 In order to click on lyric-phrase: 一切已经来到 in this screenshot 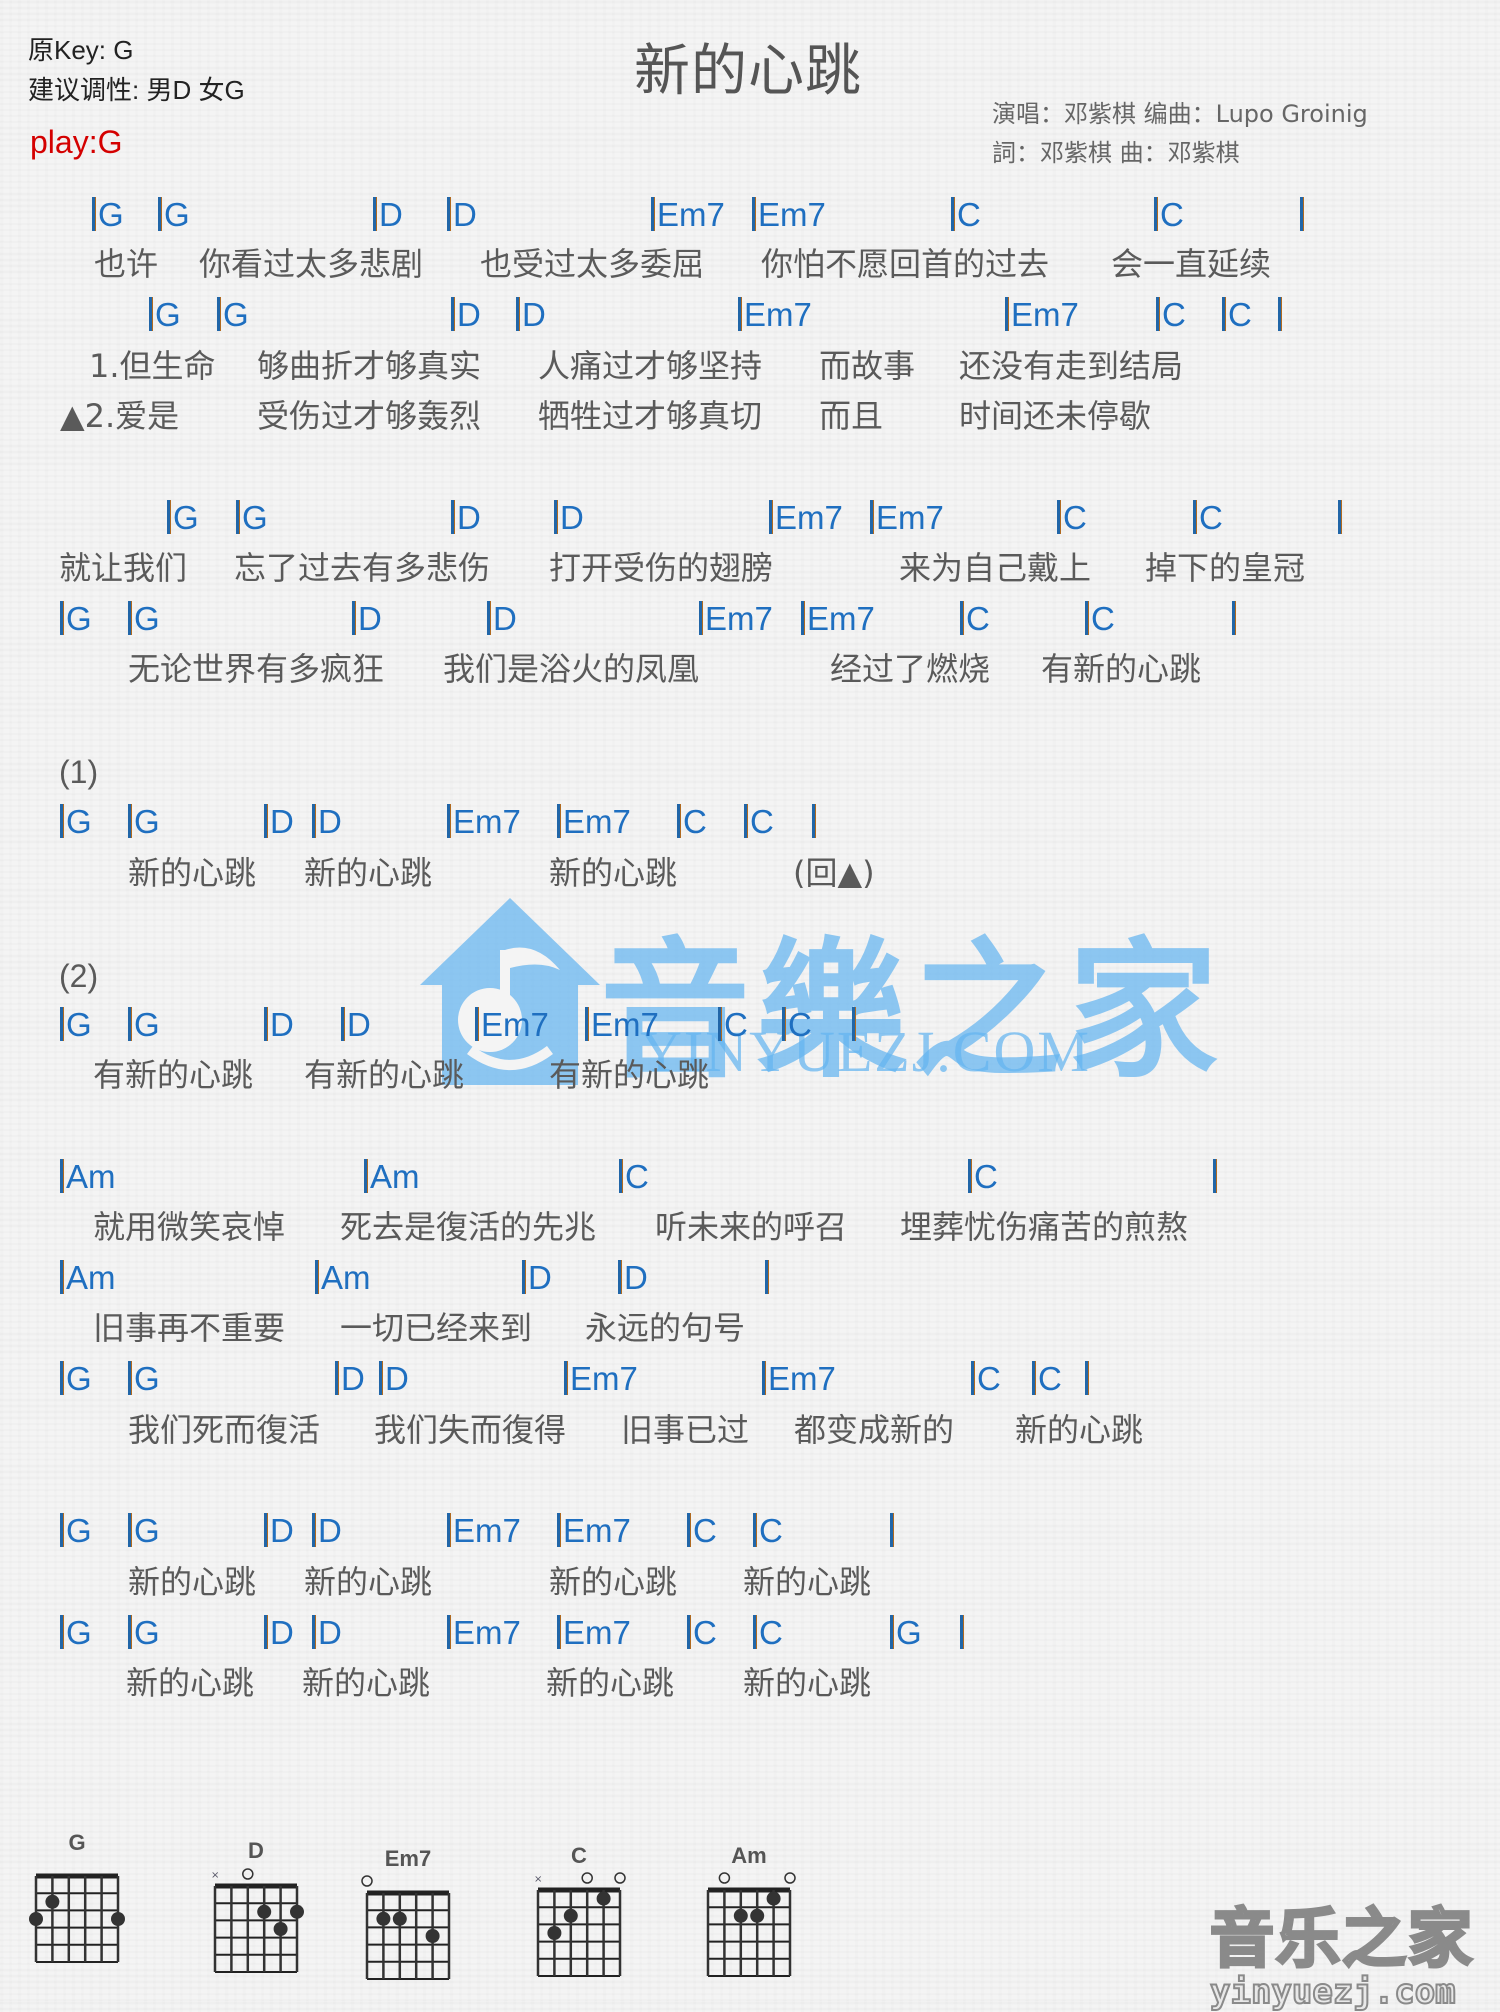, I will do `click(436, 1328)`.